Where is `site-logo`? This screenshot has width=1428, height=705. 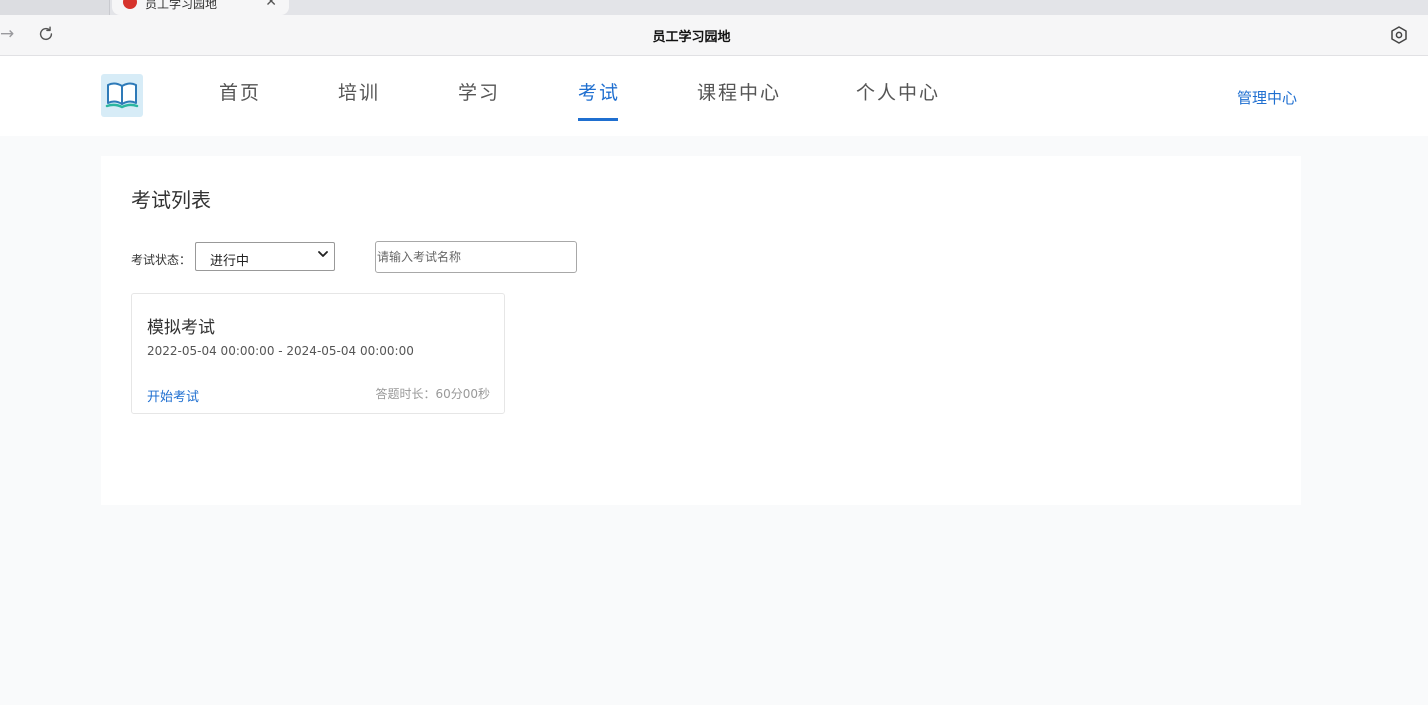 site-logo is located at coordinates (122, 95).